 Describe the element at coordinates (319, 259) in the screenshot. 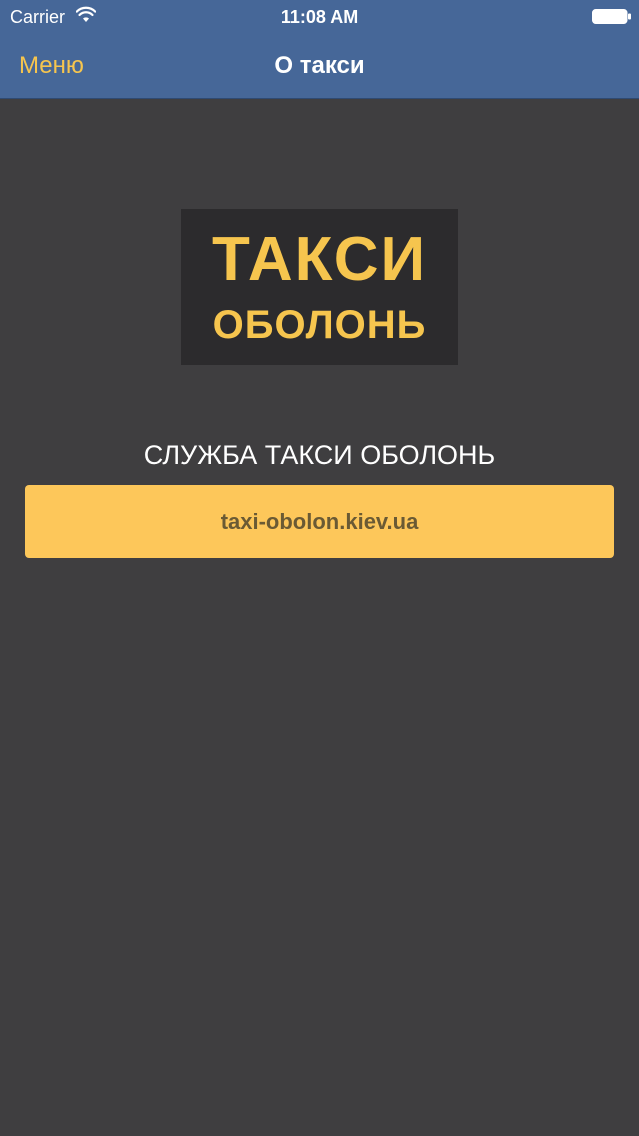

I see `logo-line-taxi: ТАКСИ` at that location.